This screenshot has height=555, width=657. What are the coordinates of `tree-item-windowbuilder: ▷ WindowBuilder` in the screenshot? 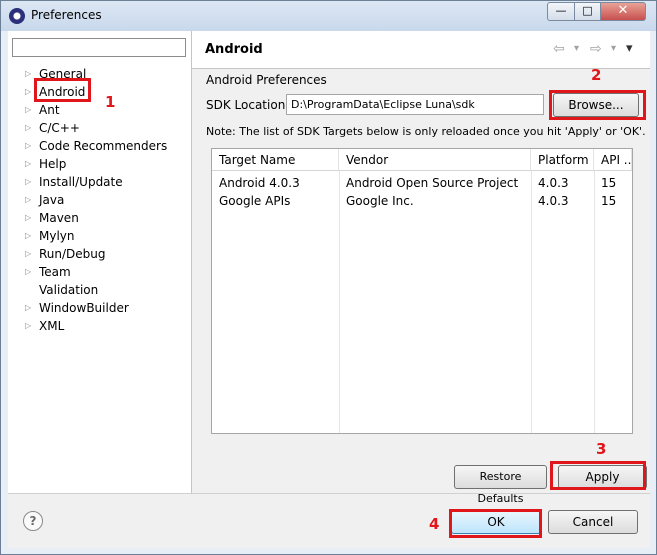 It's located at (99, 308).